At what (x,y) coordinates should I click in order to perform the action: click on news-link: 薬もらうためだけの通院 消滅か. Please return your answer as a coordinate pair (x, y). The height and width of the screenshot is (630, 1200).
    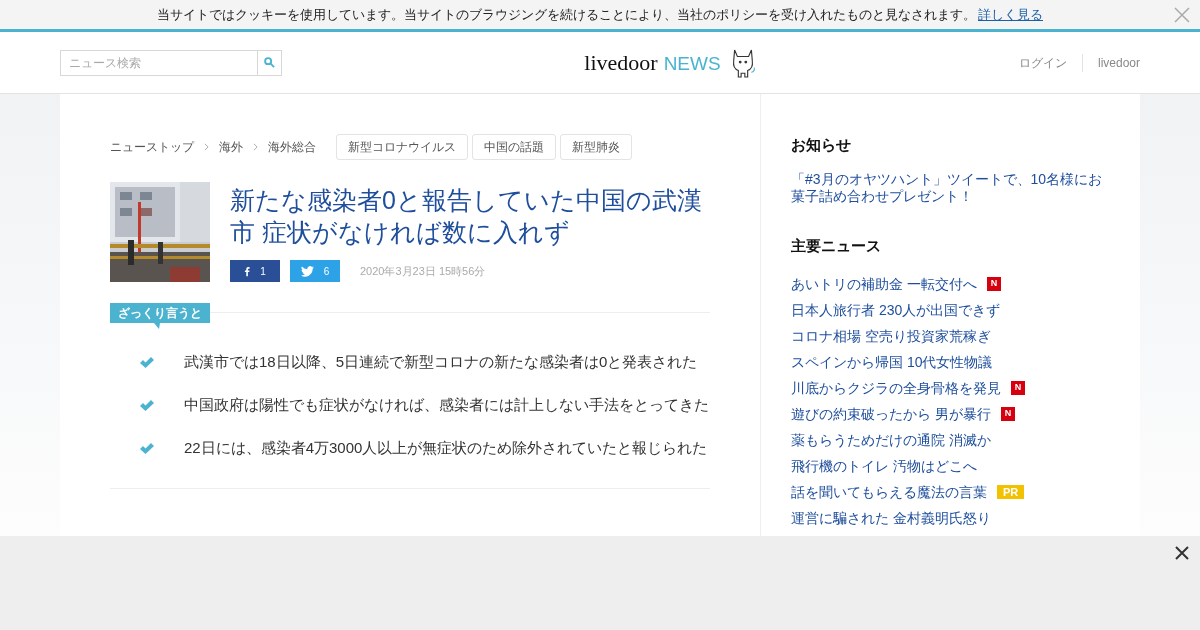
    Looking at the image, I should click on (891, 440).